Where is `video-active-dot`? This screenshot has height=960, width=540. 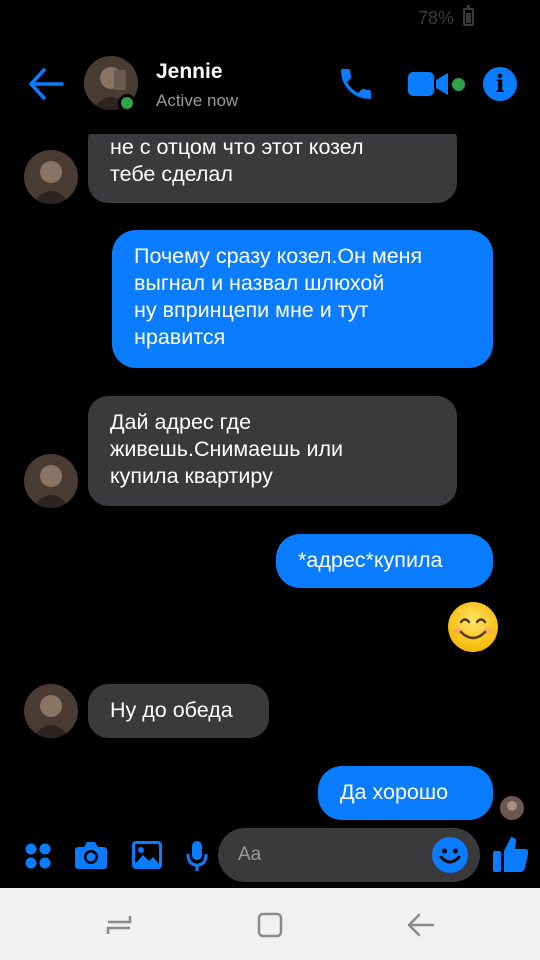 video-active-dot is located at coordinates (458, 84).